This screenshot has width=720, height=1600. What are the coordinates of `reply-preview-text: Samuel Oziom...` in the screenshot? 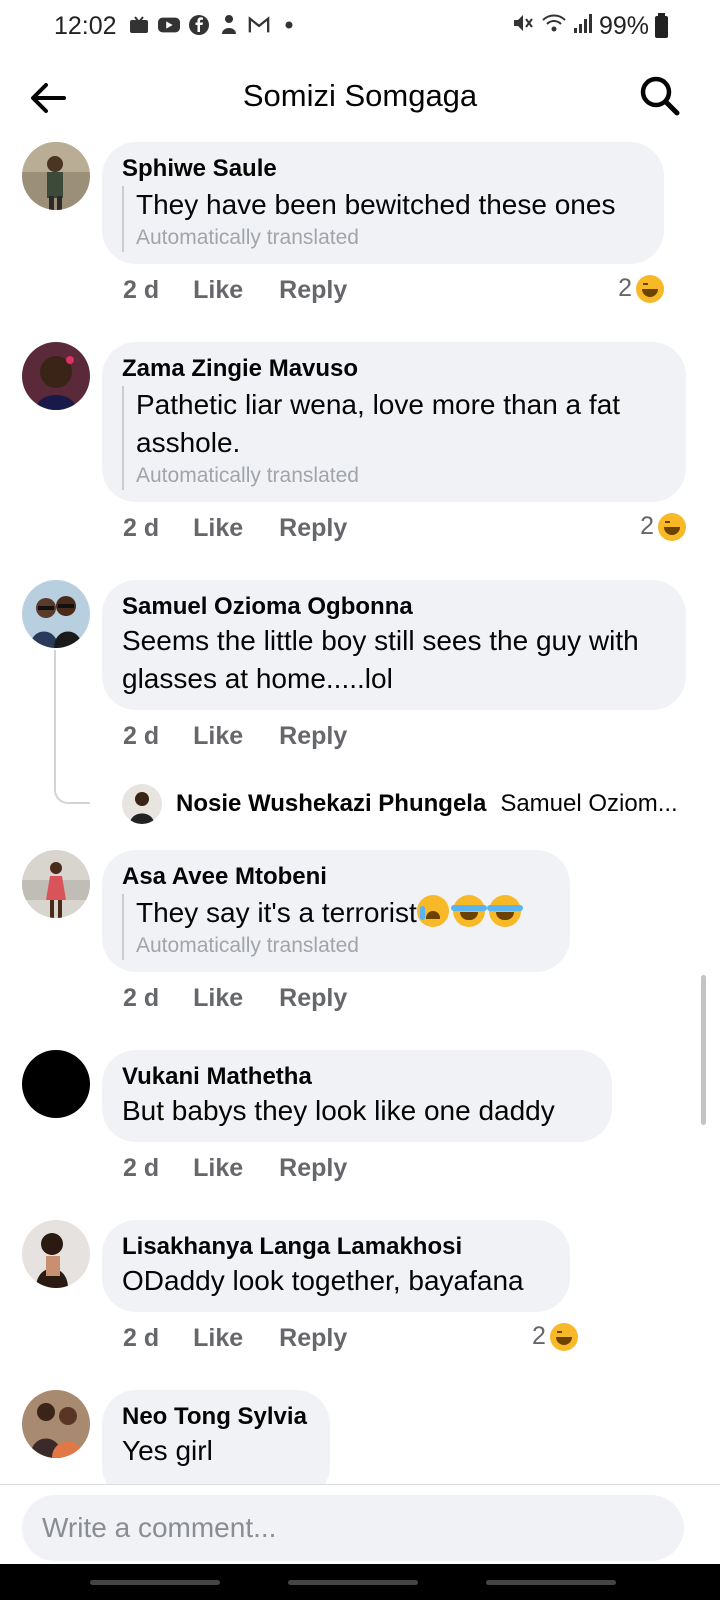 It's located at (589, 803).